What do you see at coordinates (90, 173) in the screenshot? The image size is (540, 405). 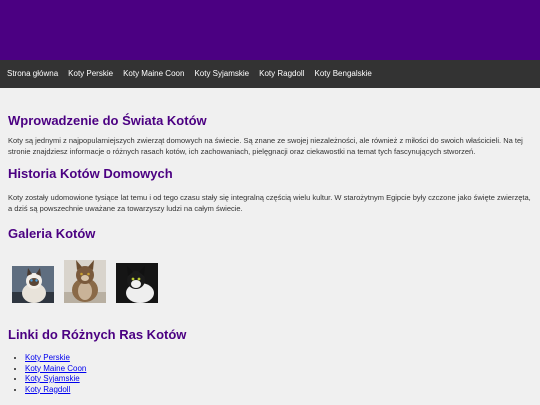 I see `history-heading: Historia Kotów Domowych` at bounding box center [90, 173].